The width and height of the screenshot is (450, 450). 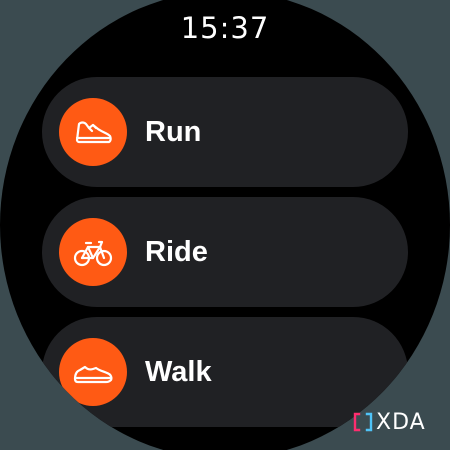 What do you see at coordinates (401, 422) in the screenshot?
I see `watermark-text: XDA` at bounding box center [401, 422].